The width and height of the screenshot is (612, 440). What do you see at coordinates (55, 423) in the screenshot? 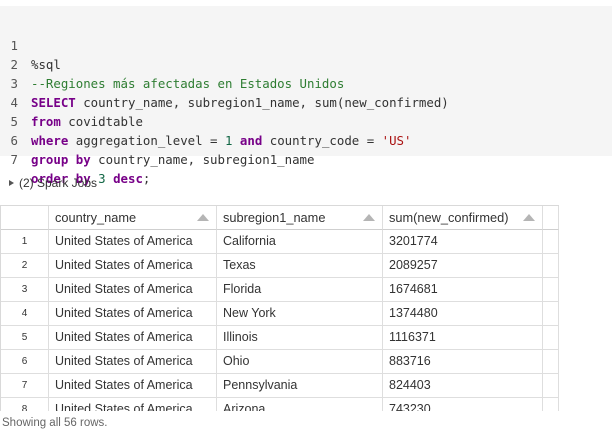
I see `row-count-status: Showing all 56 rows.` at bounding box center [55, 423].